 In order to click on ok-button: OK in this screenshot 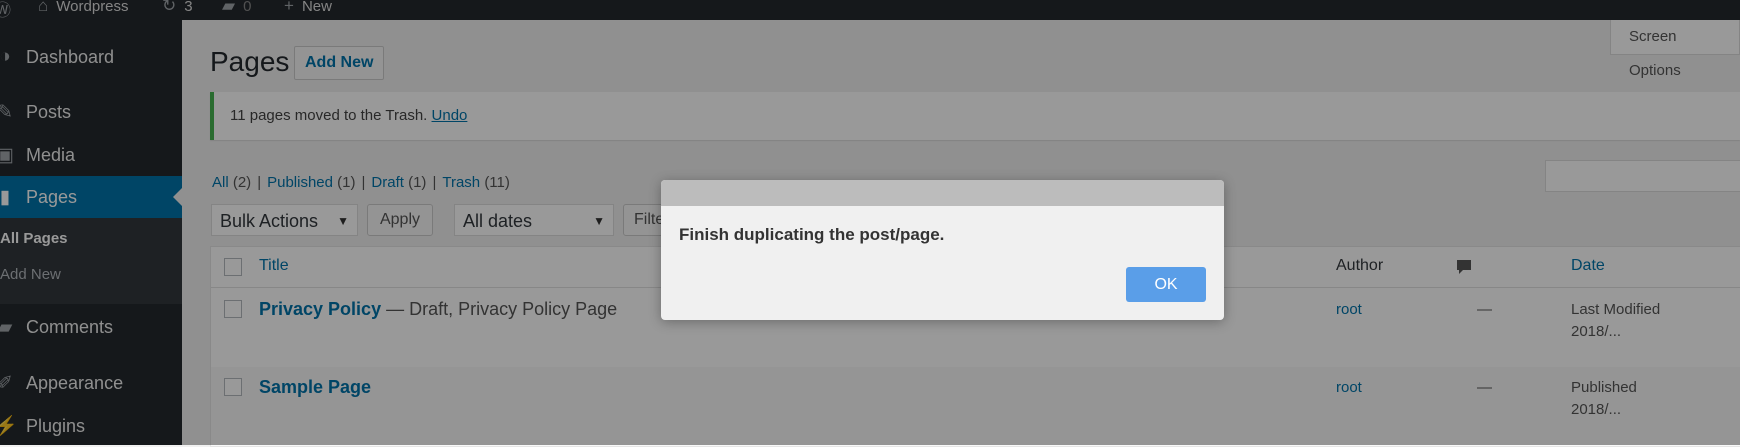, I will do `click(1166, 284)`.